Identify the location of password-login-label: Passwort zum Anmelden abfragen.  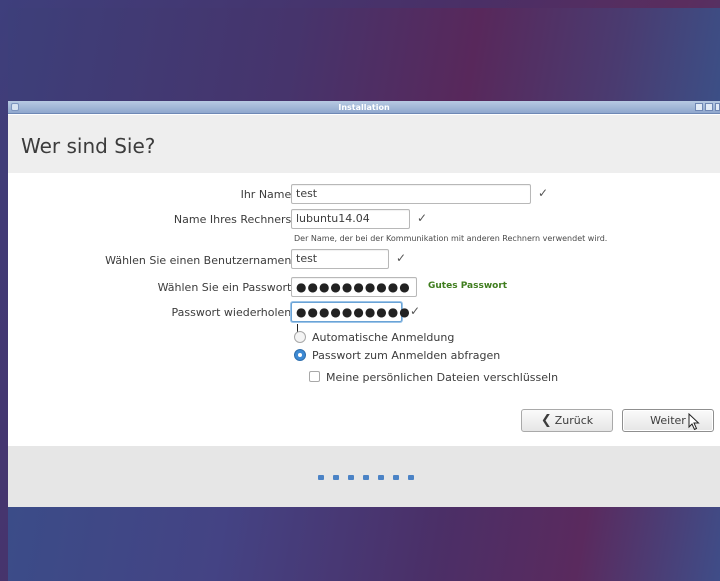
(406, 355).